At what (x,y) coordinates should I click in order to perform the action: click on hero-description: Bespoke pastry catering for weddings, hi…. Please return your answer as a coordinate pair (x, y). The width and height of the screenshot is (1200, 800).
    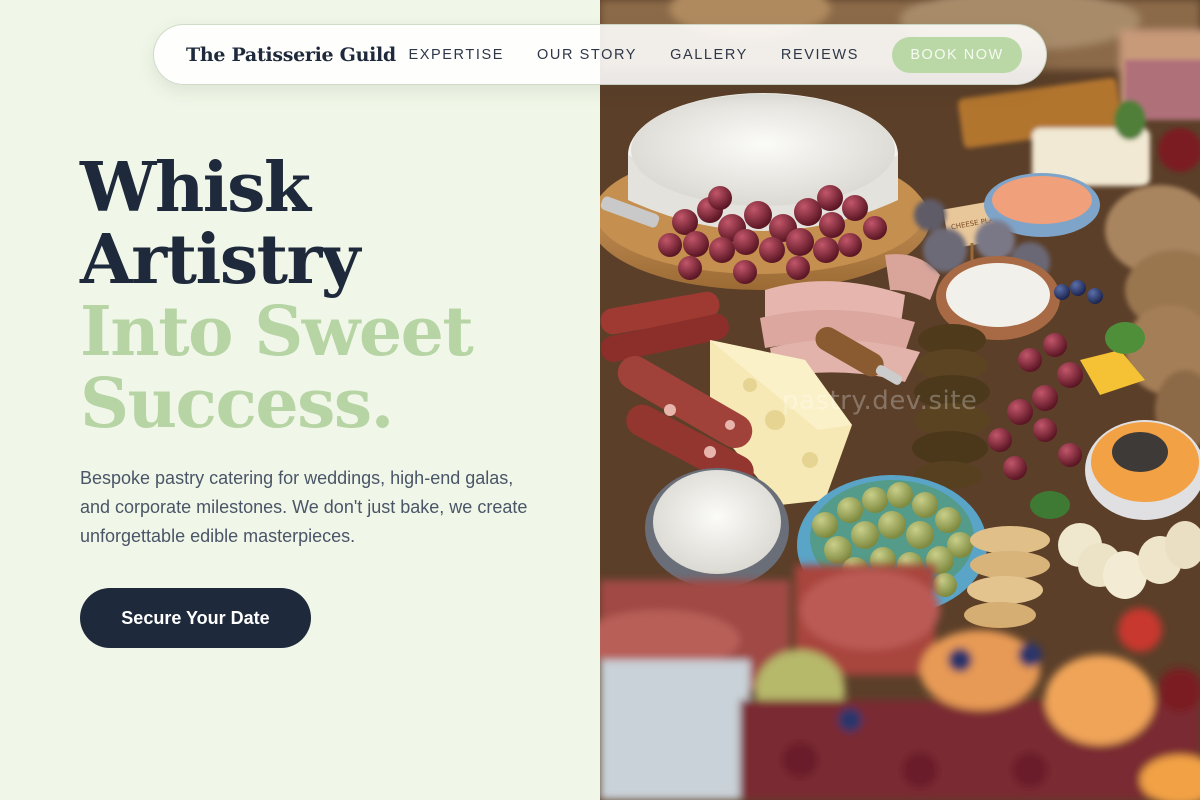
    Looking at the image, I should click on (304, 507).